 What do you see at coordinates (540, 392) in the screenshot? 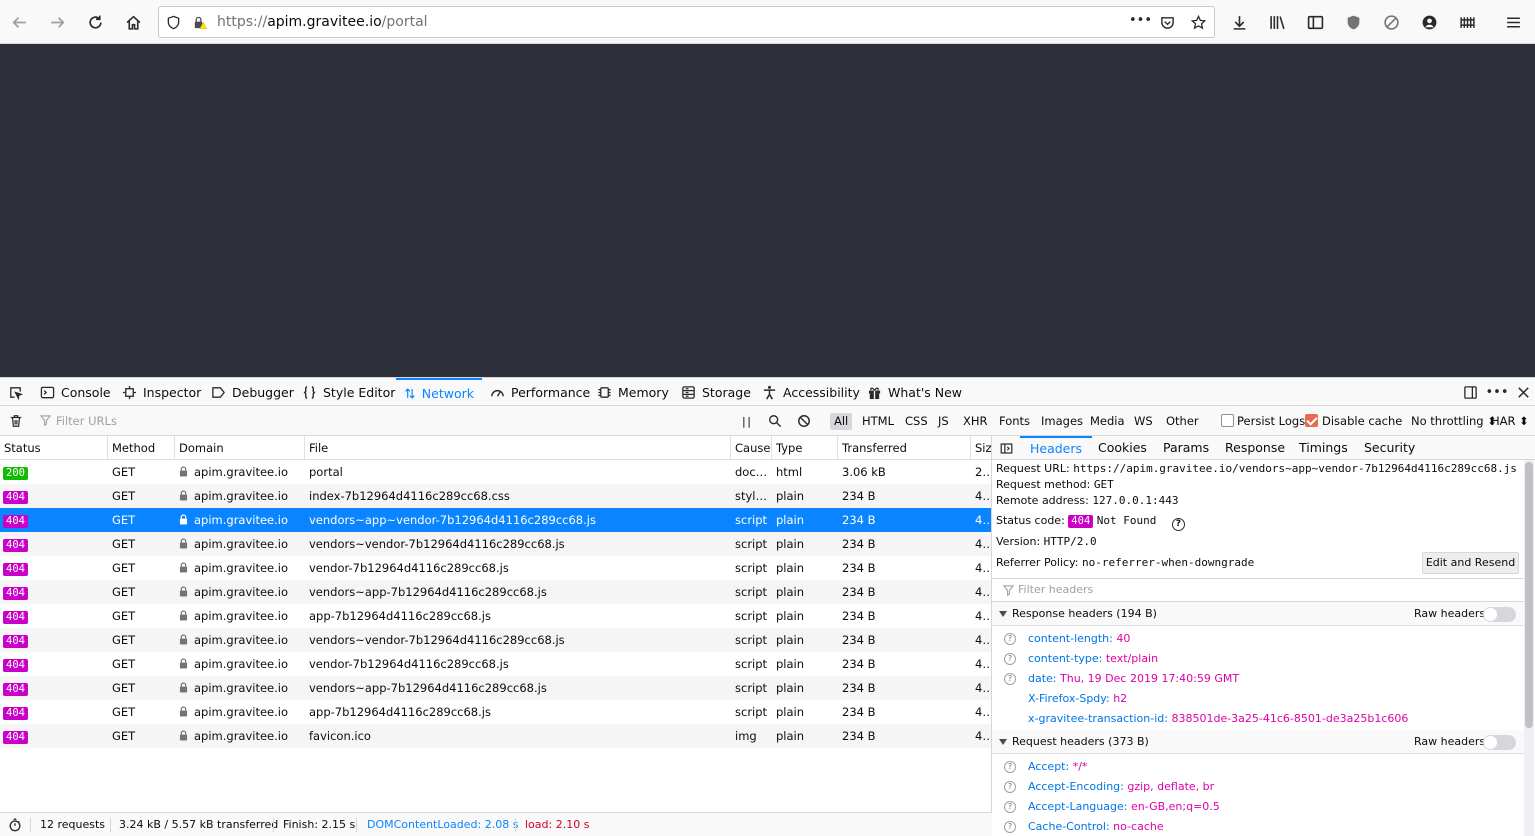
I see `tab-performance: Performance` at bounding box center [540, 392].